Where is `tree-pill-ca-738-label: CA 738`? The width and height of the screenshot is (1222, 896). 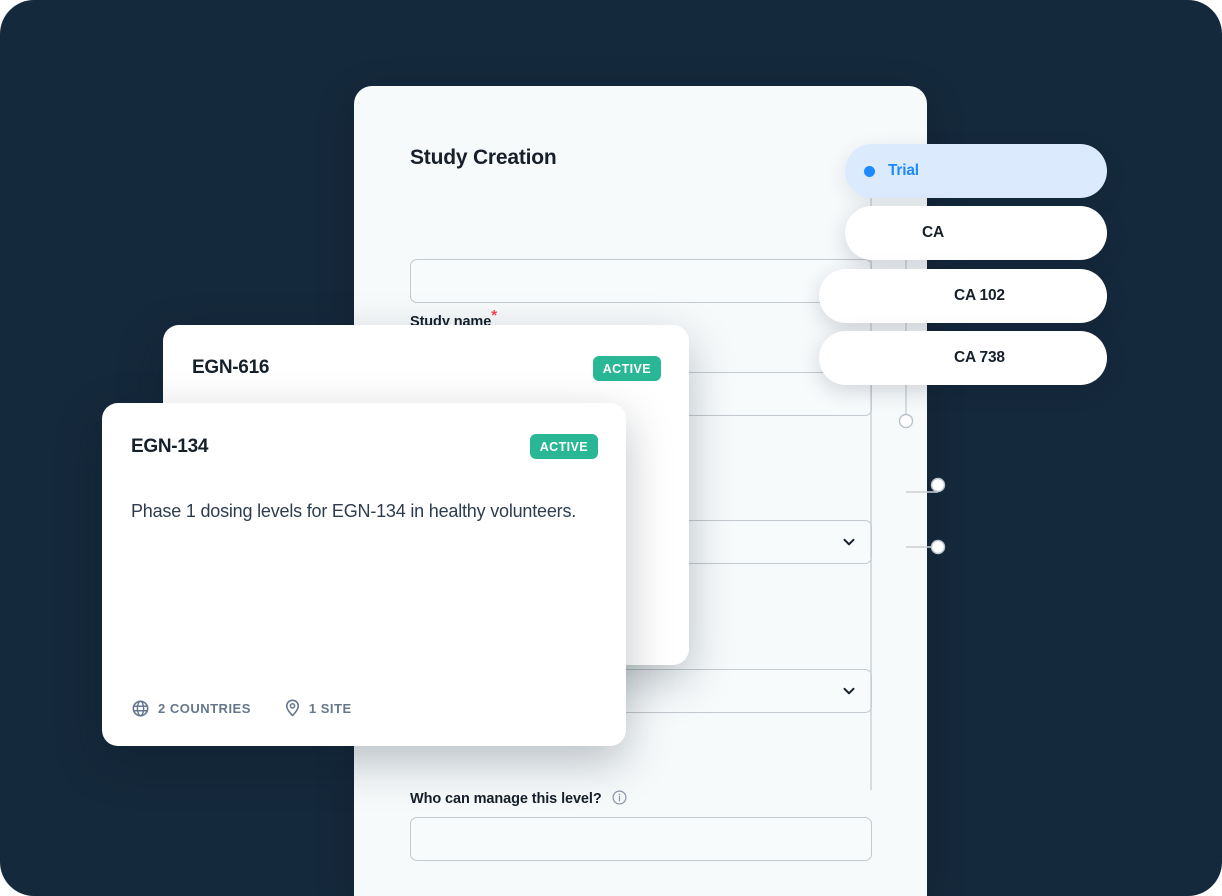 tree-pill-ca-738-label: CA 738 is located at coordinates (979, 357).